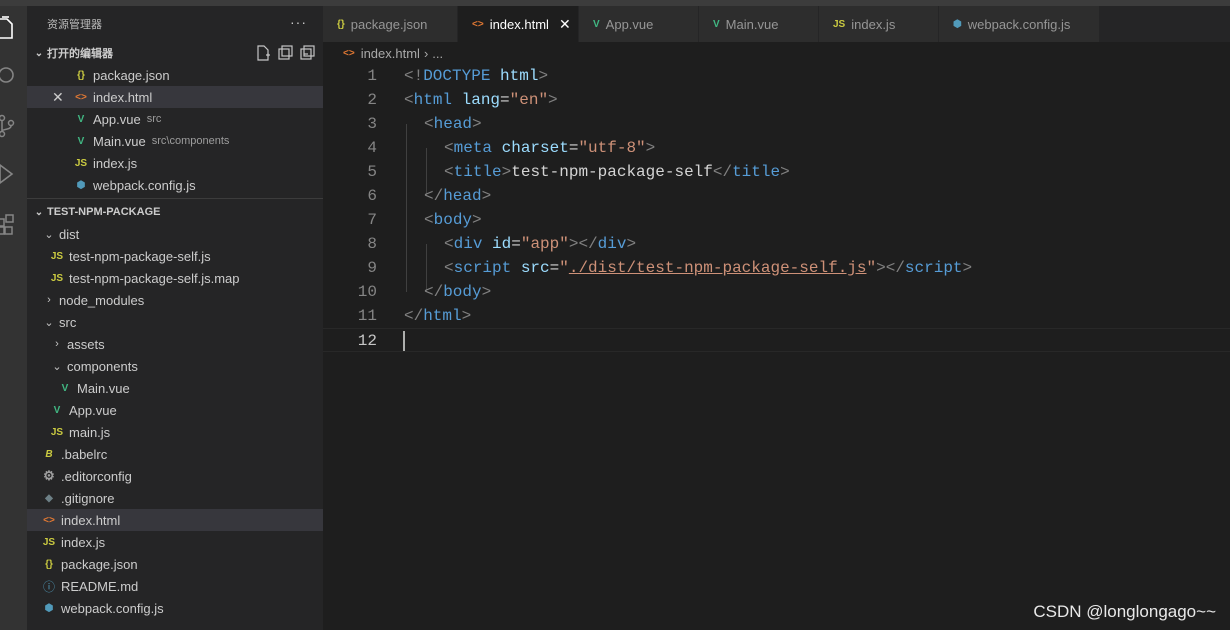  I want to click on collapse-all-icon, so click(307, 53).